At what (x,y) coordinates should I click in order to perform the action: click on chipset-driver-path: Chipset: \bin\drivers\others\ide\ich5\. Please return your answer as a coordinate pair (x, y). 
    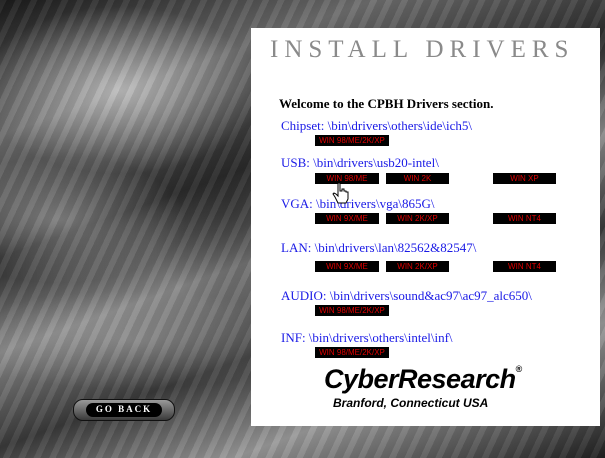
    Looking at the image, I should click on (376, 126).